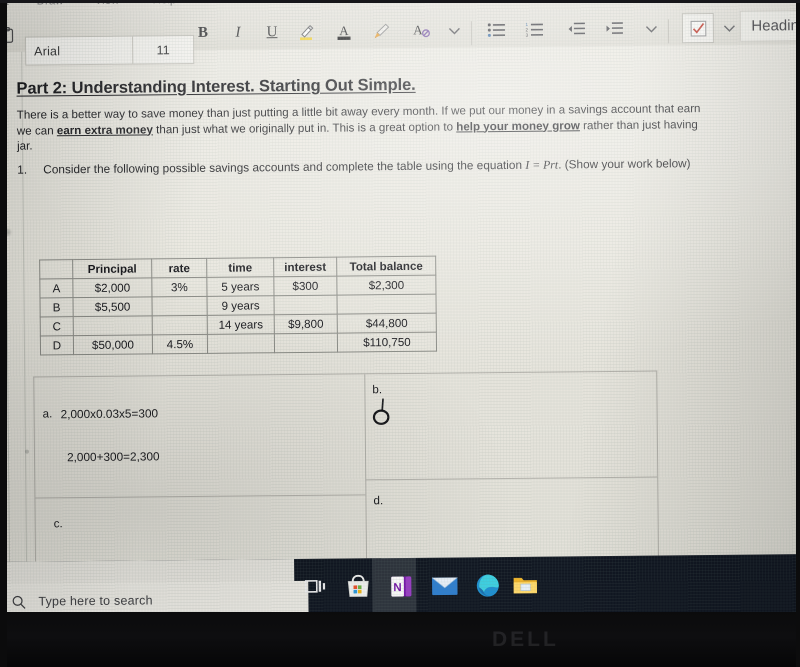 Image resolution: width=800 pixels, height=667 pixels. I want to click on screen-speck, so click(26, 451).